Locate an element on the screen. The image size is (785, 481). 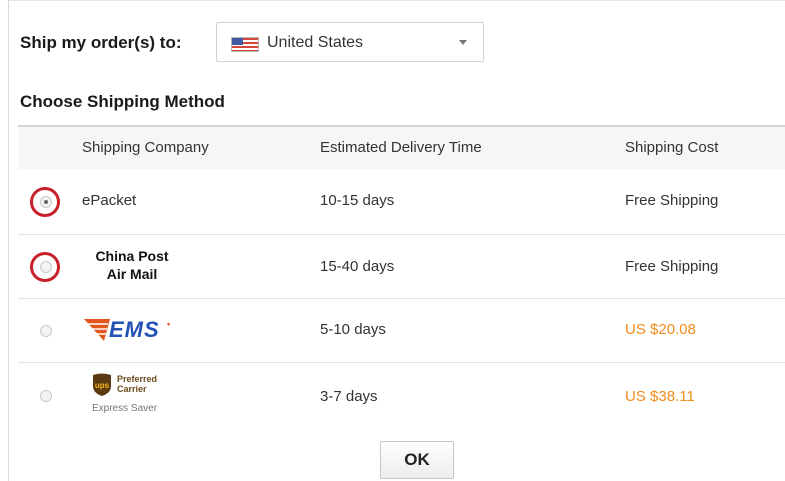
delivery-time: 3-7 days is located at coordinates (349, 396).